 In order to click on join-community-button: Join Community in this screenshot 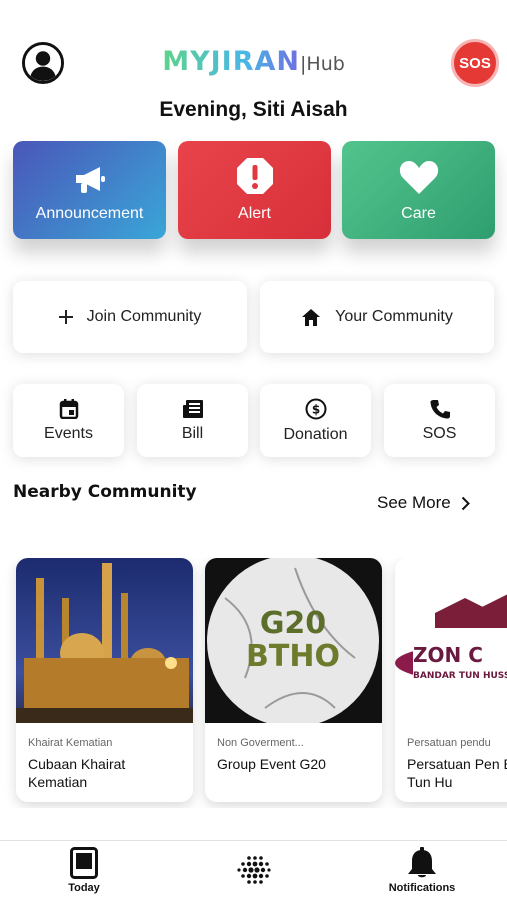, I will do `click(130, 317)`.